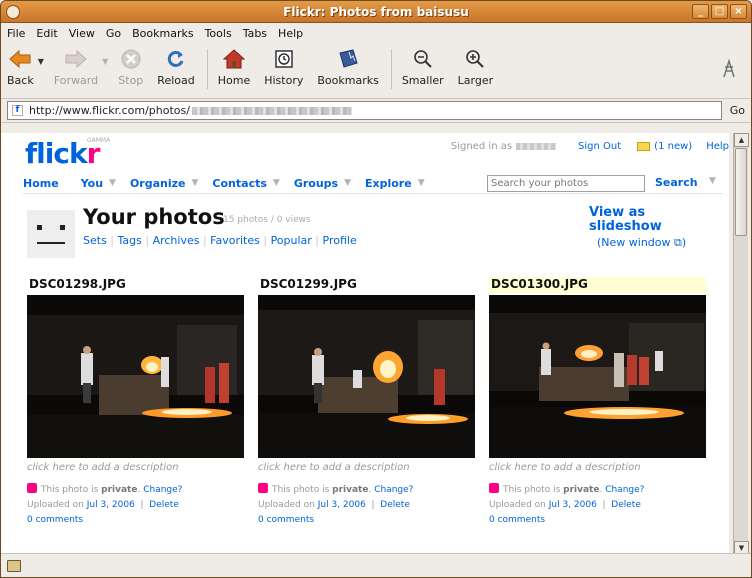 The width and height of the screenshot is (752, 578). I want to click on history-label: History, so click(284, 80).